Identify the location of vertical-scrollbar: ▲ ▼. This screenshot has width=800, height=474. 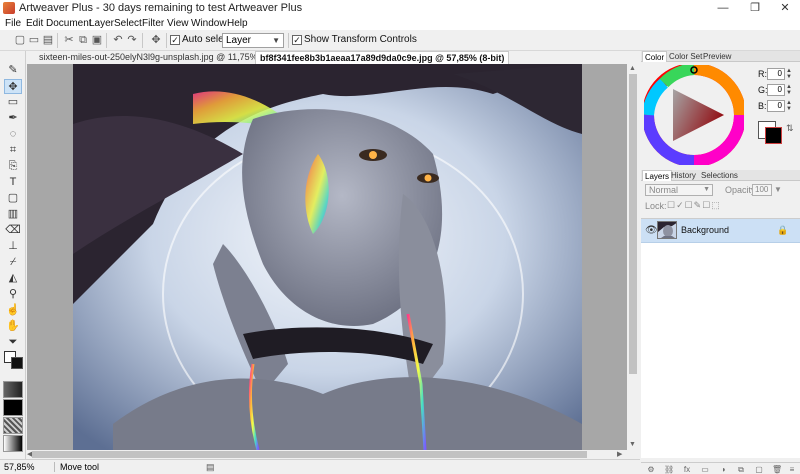
(633, 257).